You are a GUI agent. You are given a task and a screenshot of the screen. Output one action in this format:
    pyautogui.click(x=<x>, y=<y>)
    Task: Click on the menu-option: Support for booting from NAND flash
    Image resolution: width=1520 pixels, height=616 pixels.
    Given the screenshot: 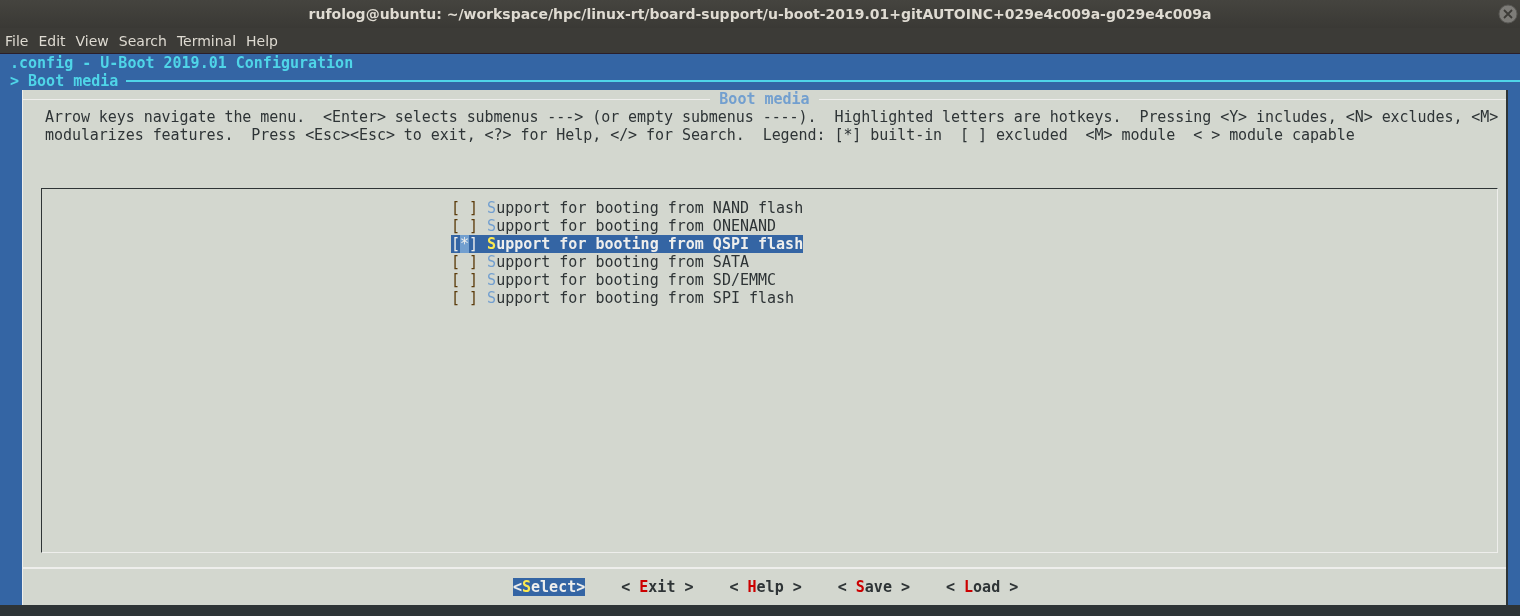 What is the action you would take?
    pyautogui.click(x=645, y=208)
    